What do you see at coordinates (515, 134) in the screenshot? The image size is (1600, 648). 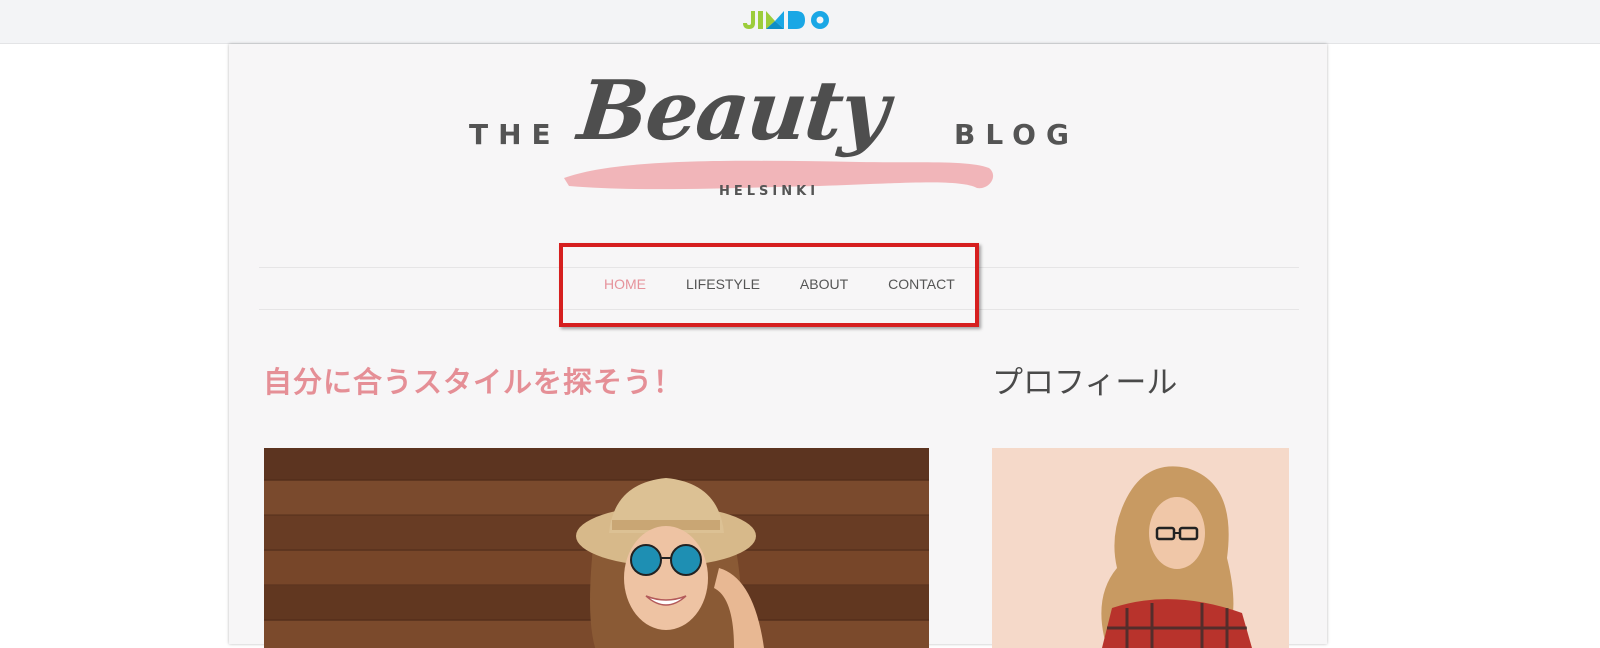 I see `logo-the-text: THE` at bounding box center [515, 134].